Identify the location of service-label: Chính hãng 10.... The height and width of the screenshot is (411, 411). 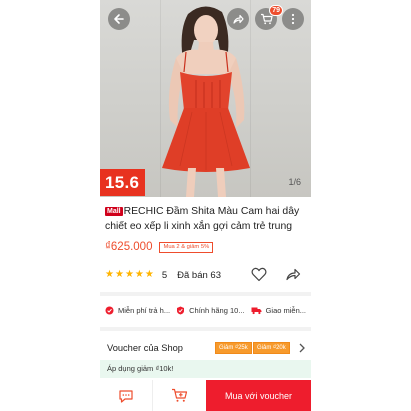
(217, 310).